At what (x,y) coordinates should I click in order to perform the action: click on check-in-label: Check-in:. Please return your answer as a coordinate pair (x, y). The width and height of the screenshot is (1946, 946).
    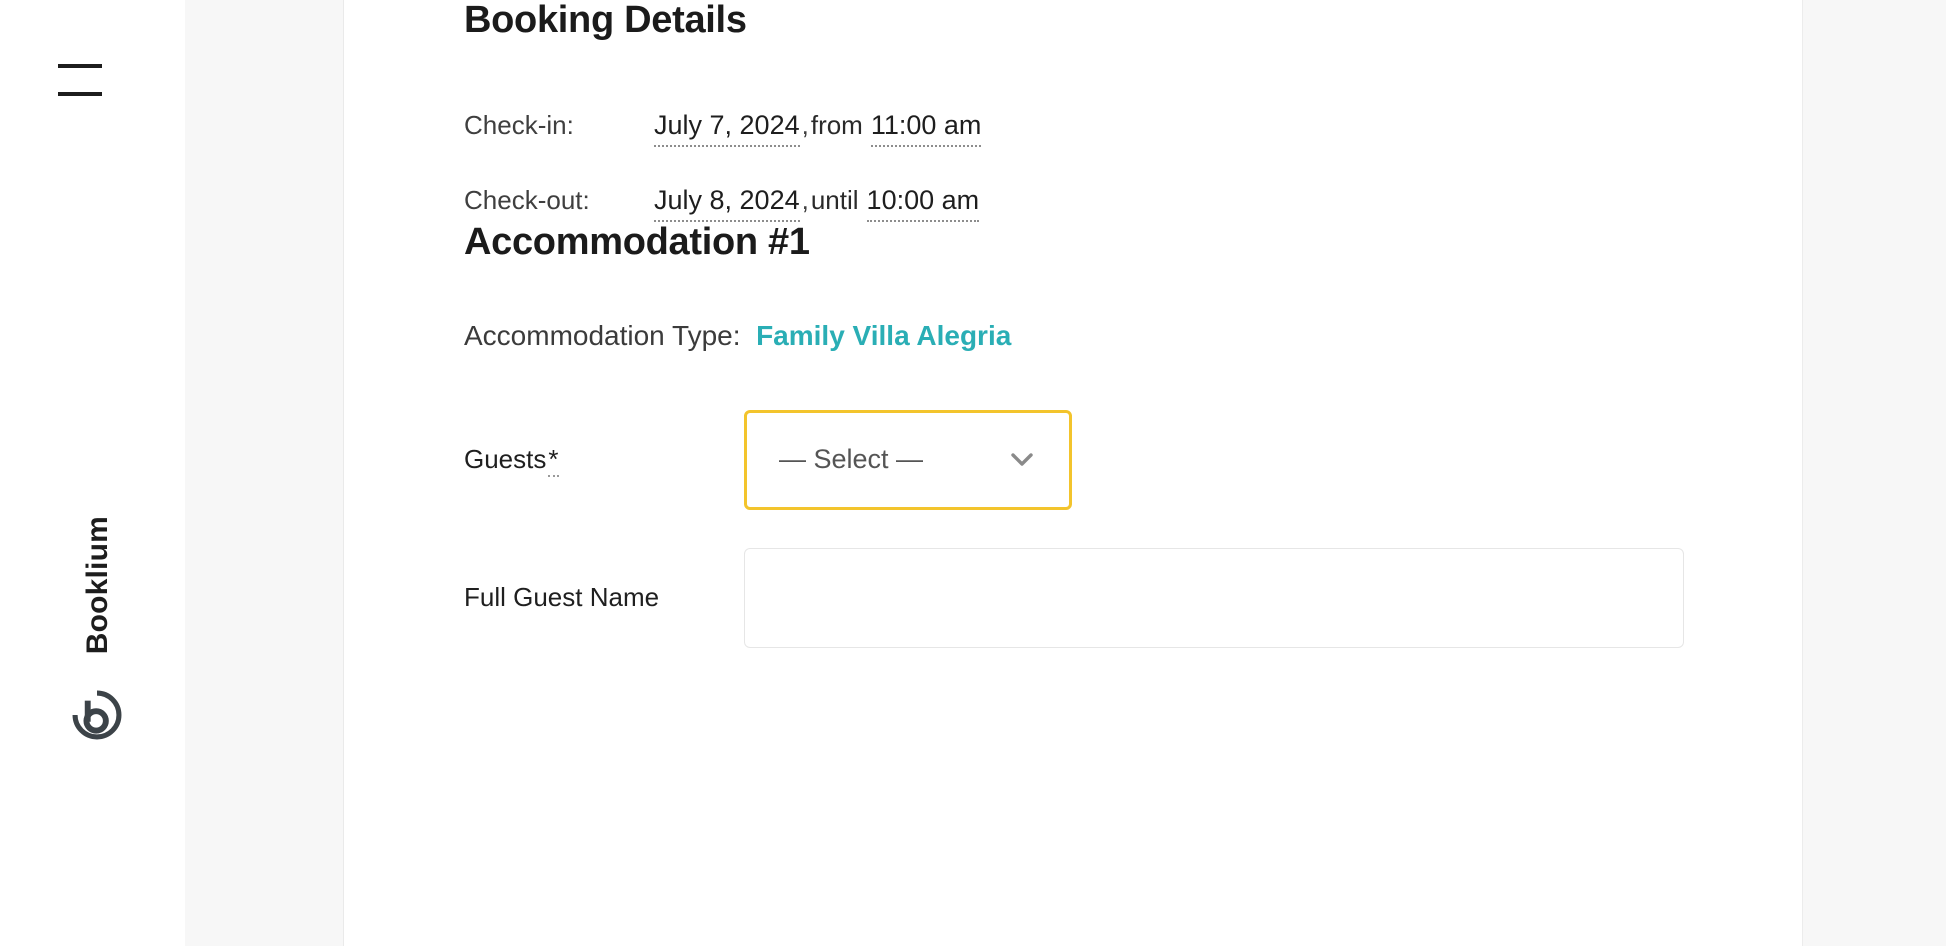
    Looking at the image, I should click on (519, 124).